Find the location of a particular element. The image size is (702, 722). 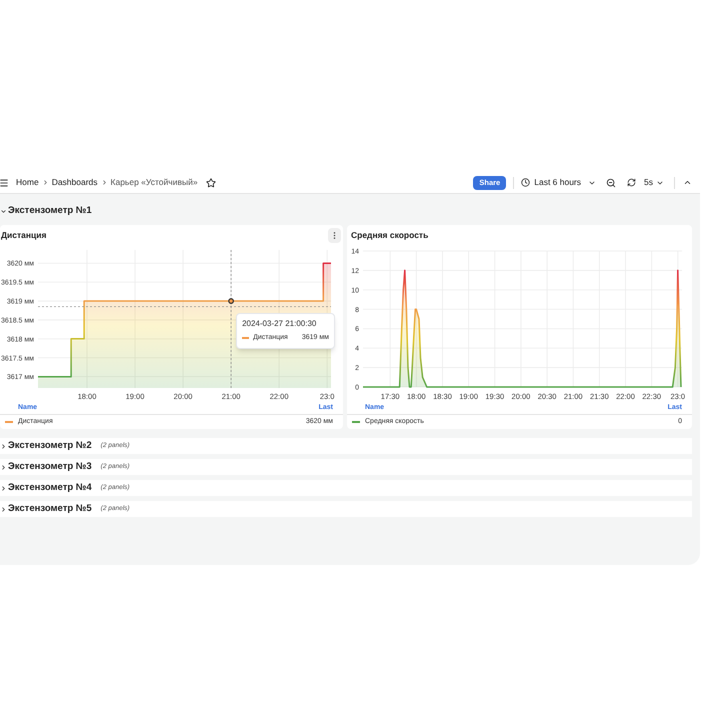

row-toggle: Экстензометр №4 is located at coordinates (46, 488).